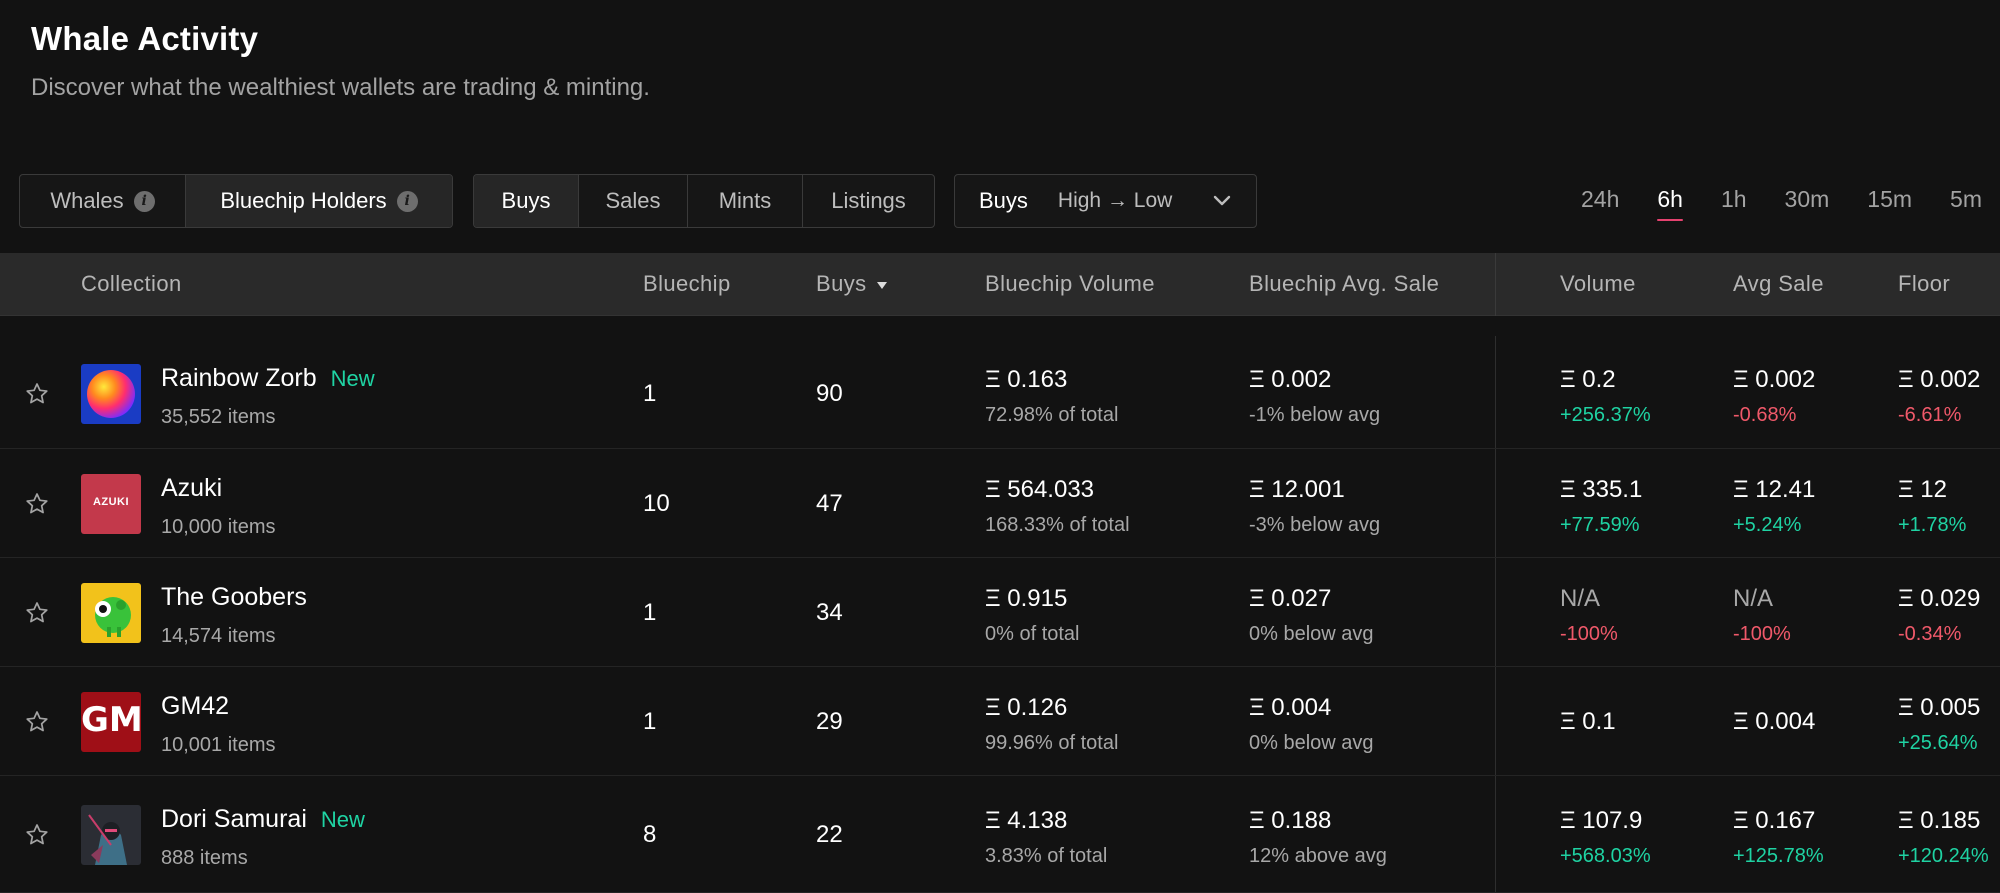 The image size is (2000, 893). I want to click on bluechip-avg-sale: Ξ 12.001, so click(1297, 489).